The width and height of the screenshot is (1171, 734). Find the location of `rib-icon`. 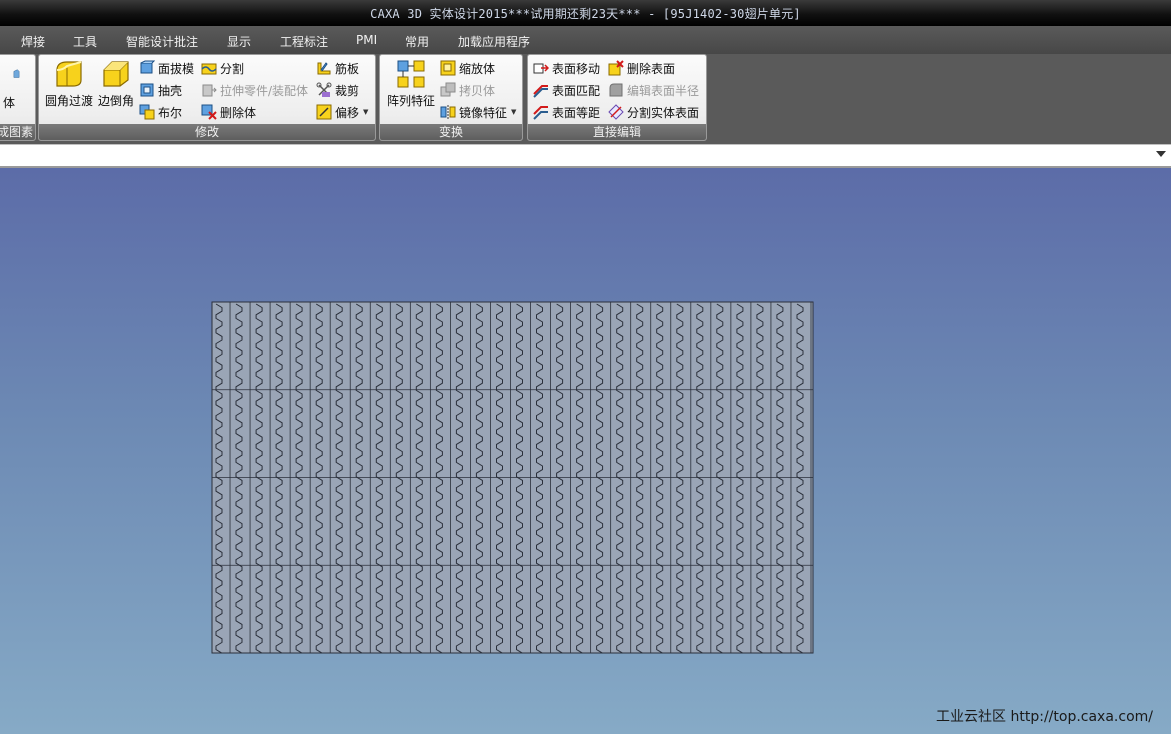

rib-icon is located at coordinates (324, 68).